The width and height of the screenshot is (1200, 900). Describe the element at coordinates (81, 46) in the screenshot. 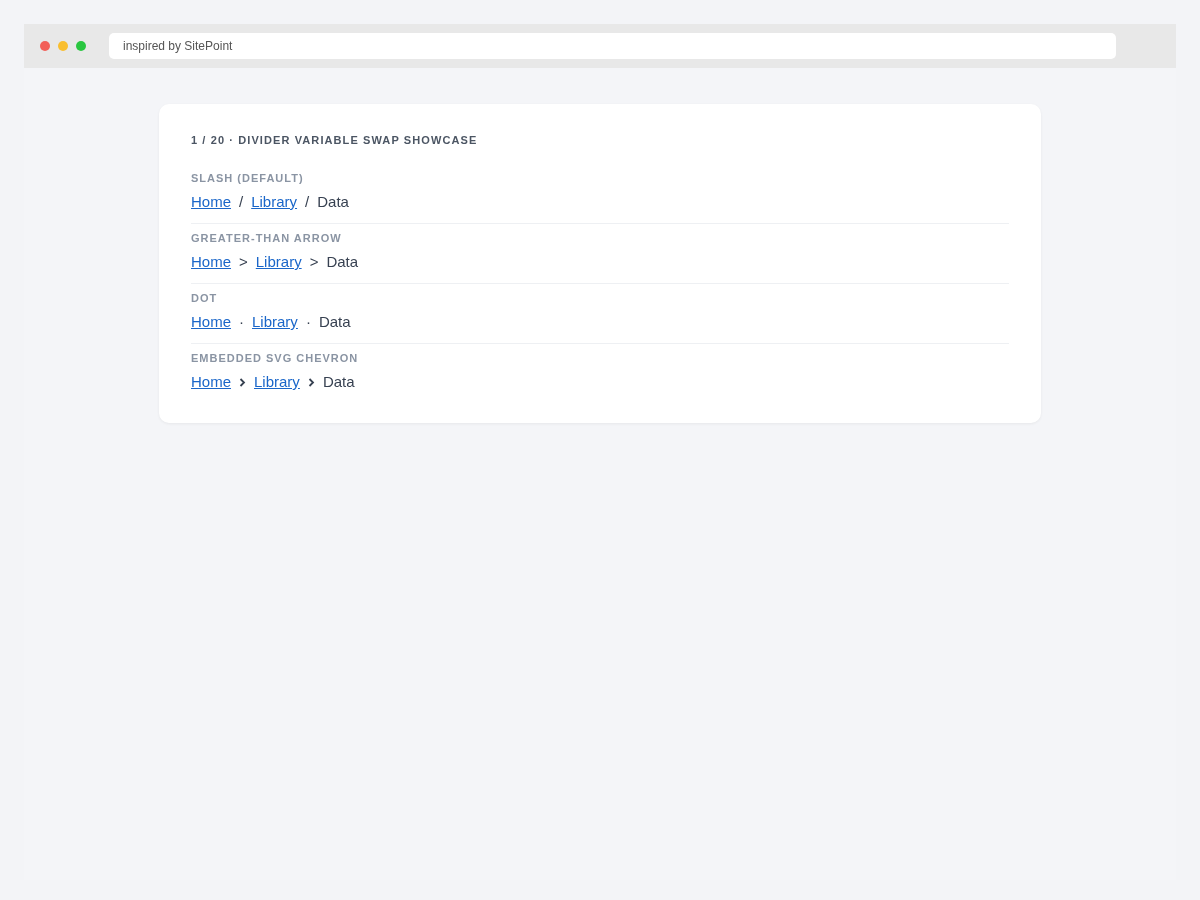

I see `maximize-dot-icon` at that location.